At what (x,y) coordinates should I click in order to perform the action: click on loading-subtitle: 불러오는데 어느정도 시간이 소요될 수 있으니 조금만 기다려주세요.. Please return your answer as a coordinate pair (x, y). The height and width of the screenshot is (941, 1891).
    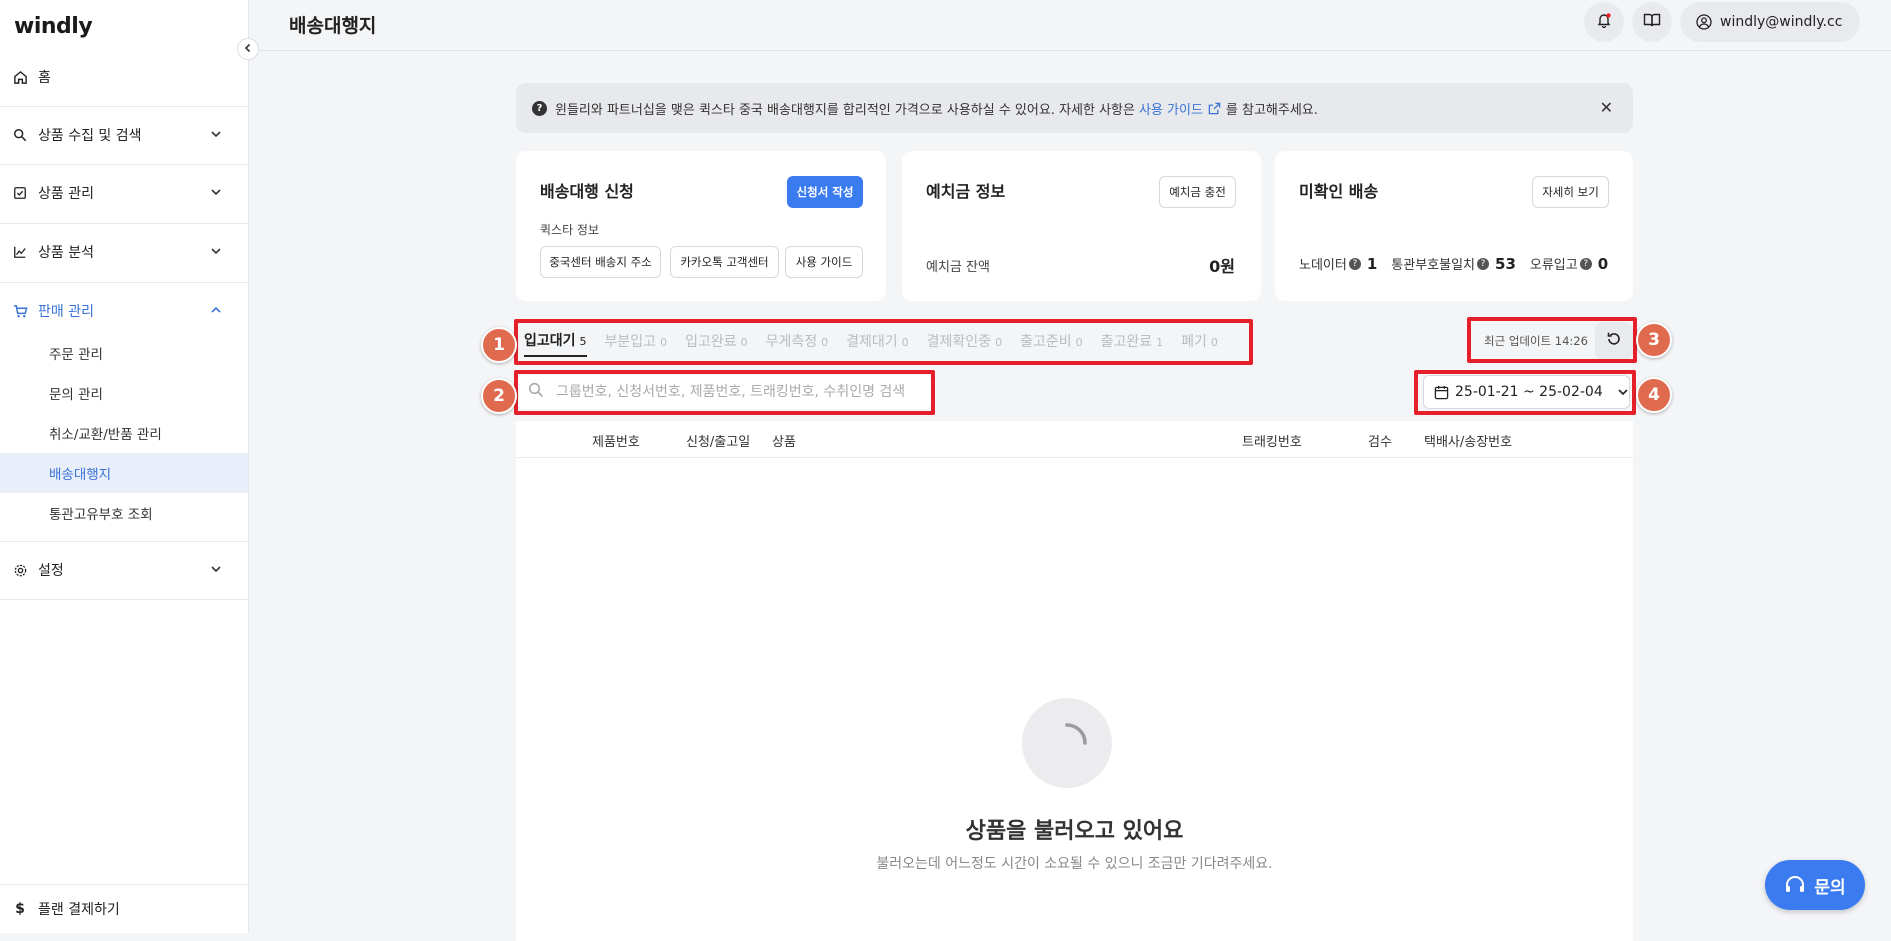
    Looking at the image, I should click on (1074, 864).